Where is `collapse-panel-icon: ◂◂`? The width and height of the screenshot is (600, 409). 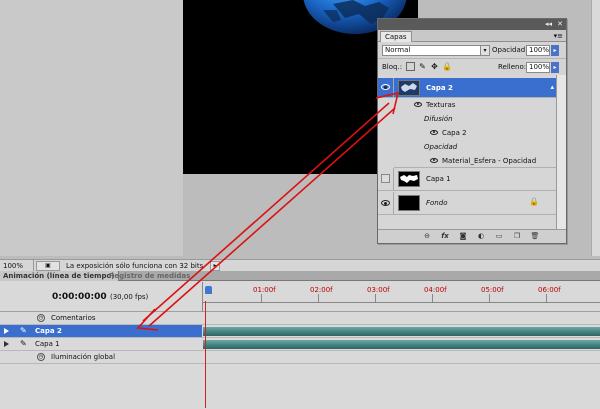 collapse-panel-icon: ◂◂ is located at coordinates (548, 24).